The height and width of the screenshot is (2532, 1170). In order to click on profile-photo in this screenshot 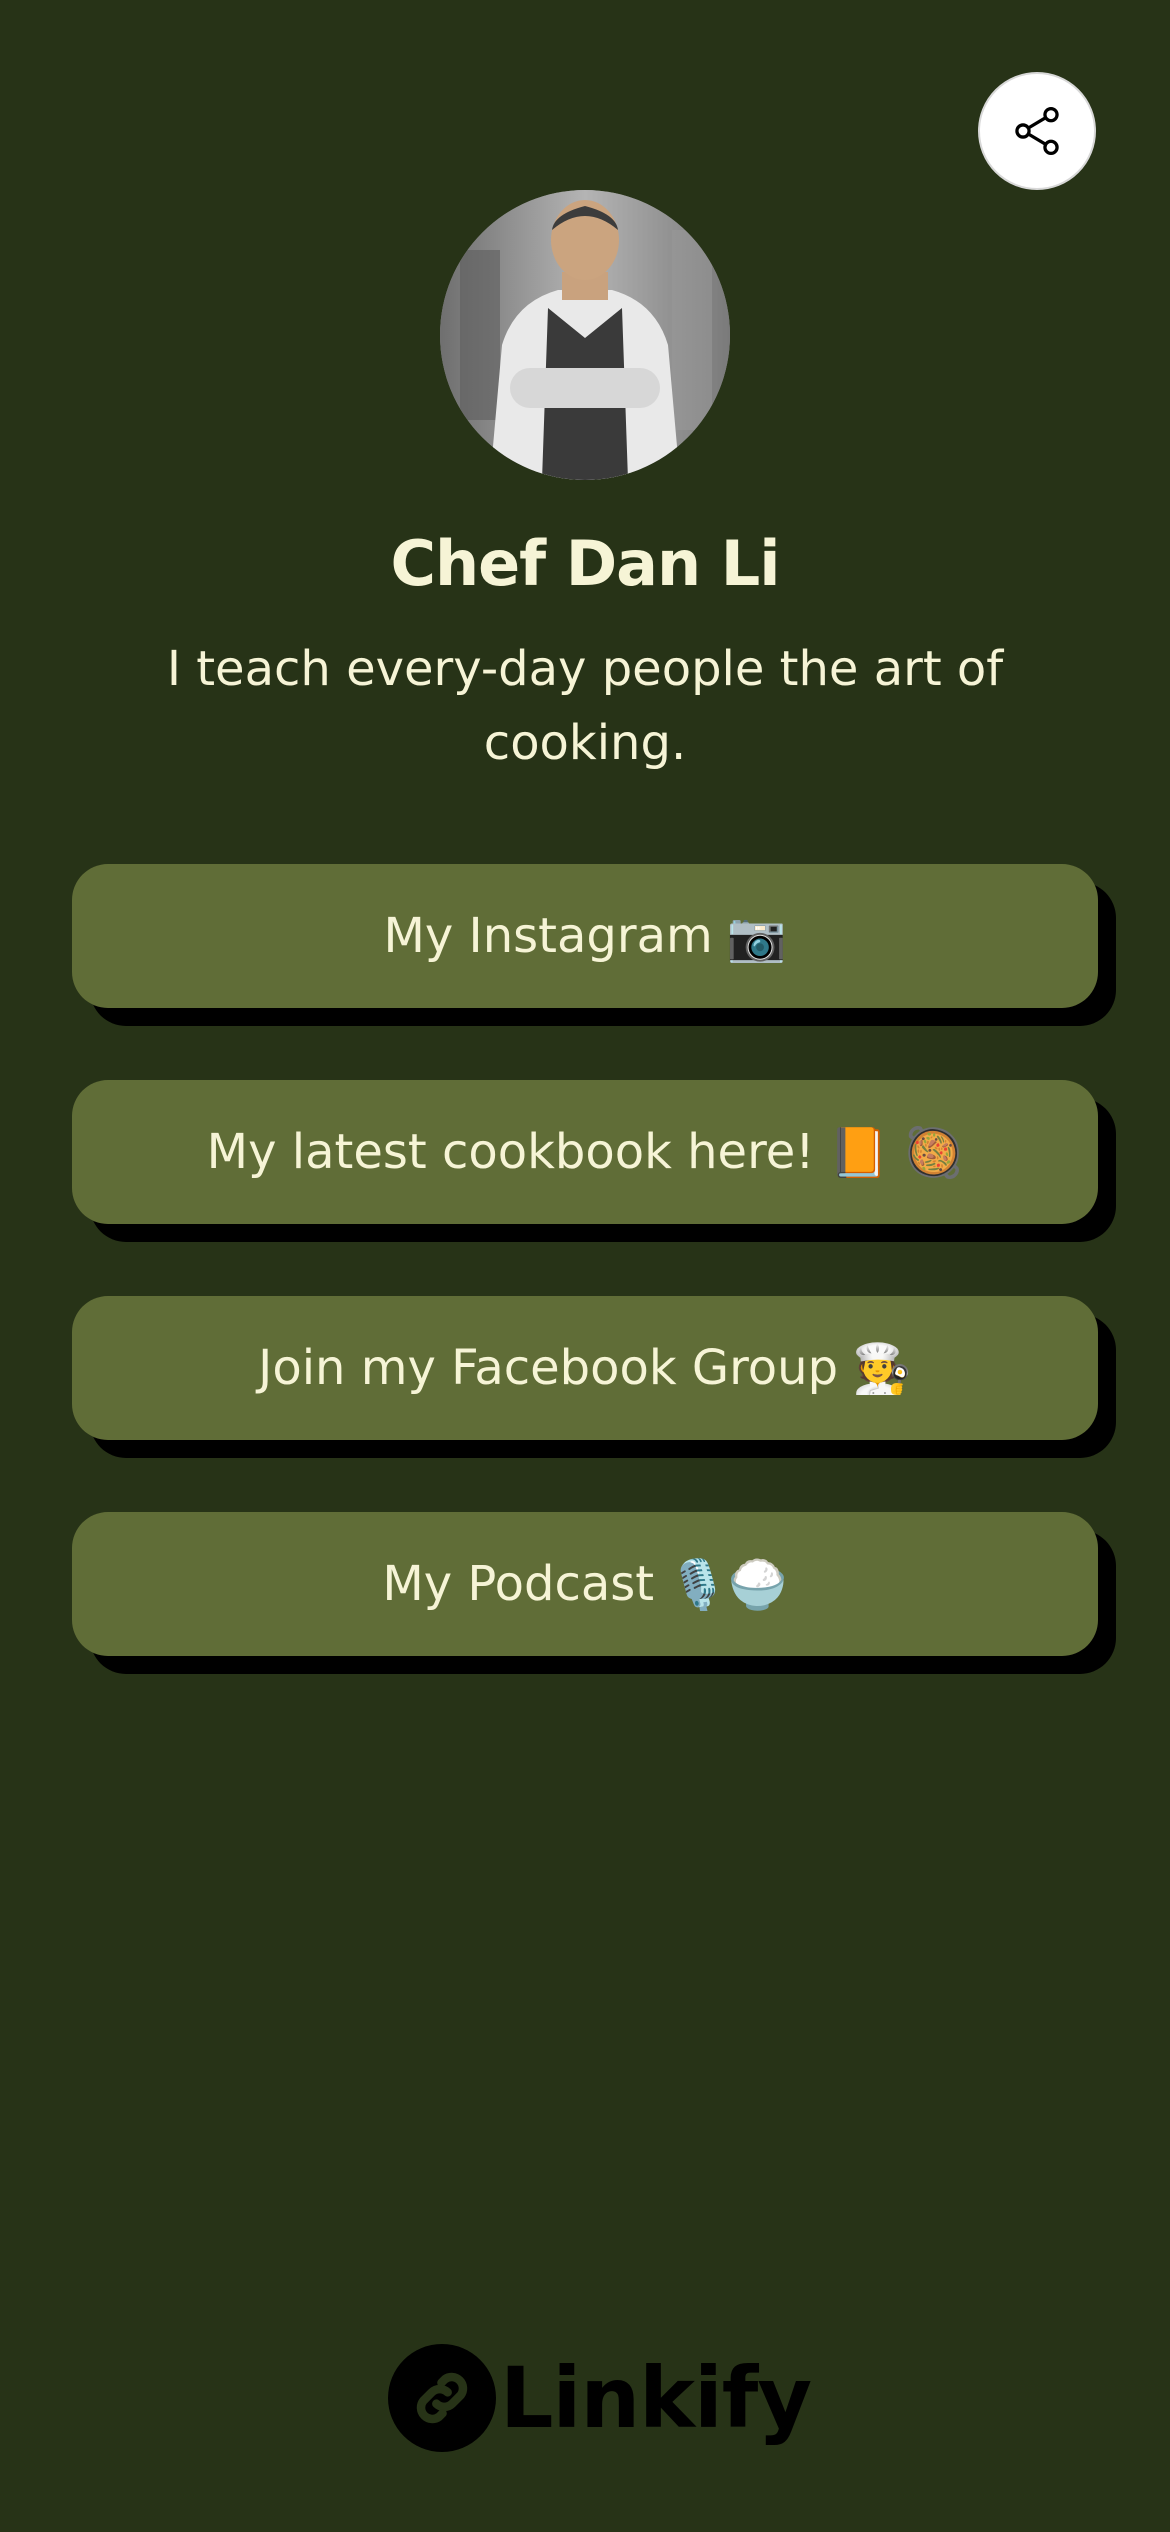, I will do `click(585, 335)`.